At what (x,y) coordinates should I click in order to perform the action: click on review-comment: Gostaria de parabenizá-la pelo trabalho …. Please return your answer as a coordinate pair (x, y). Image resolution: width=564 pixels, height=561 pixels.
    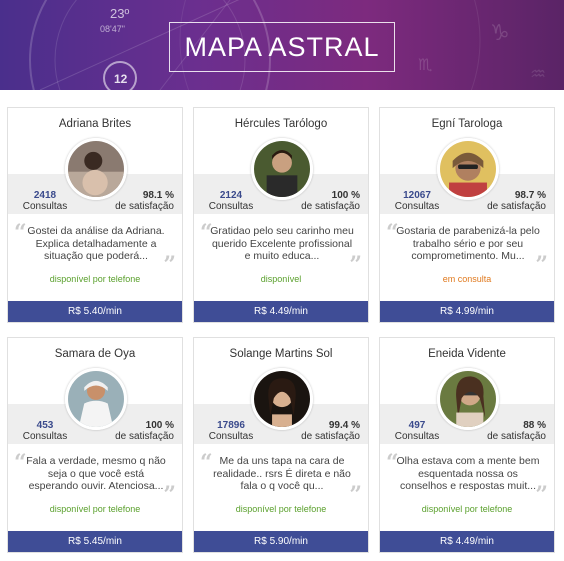
    Looking at the image, I should click on (468, 243).